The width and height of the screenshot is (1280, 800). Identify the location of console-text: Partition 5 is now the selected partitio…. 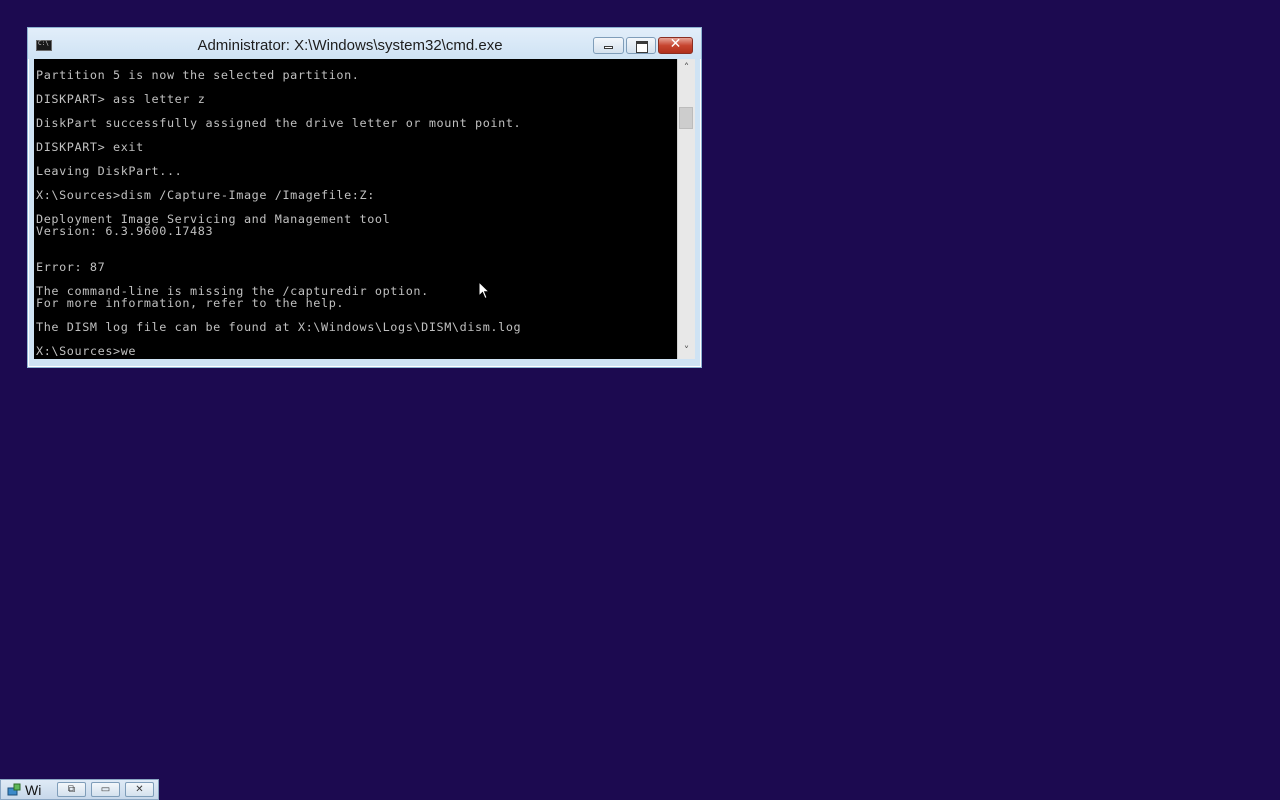
(279, 213).